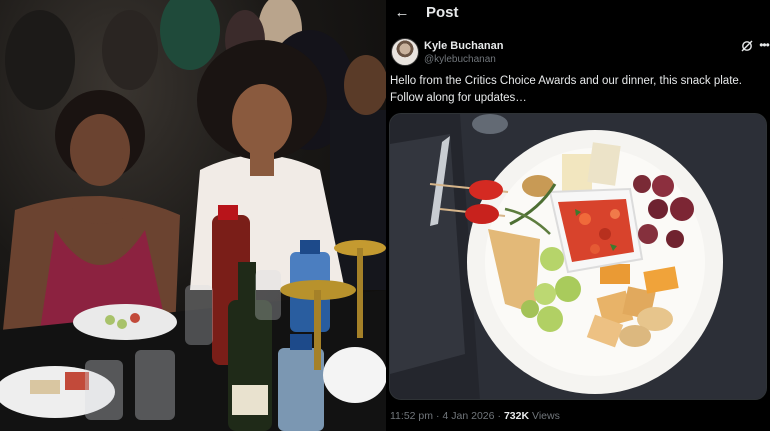  What do you see at coordinates (402, 13) in the screenshot?
I see `arrow-left-icon: ←` at bounding box center [402, 13].